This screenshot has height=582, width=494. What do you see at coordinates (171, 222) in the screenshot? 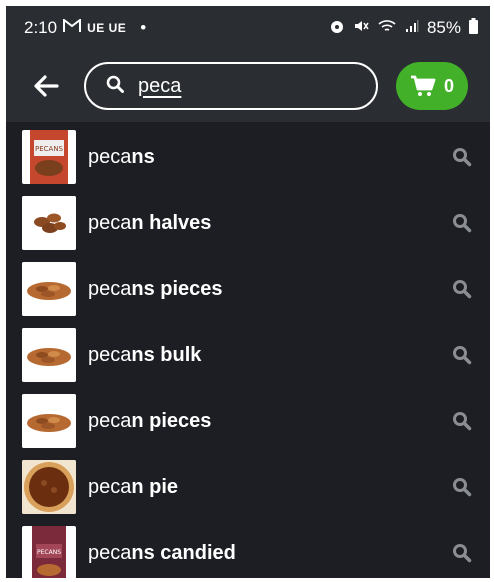
I see `suggestion-completion: n halves` at bounding box center [171, 222].